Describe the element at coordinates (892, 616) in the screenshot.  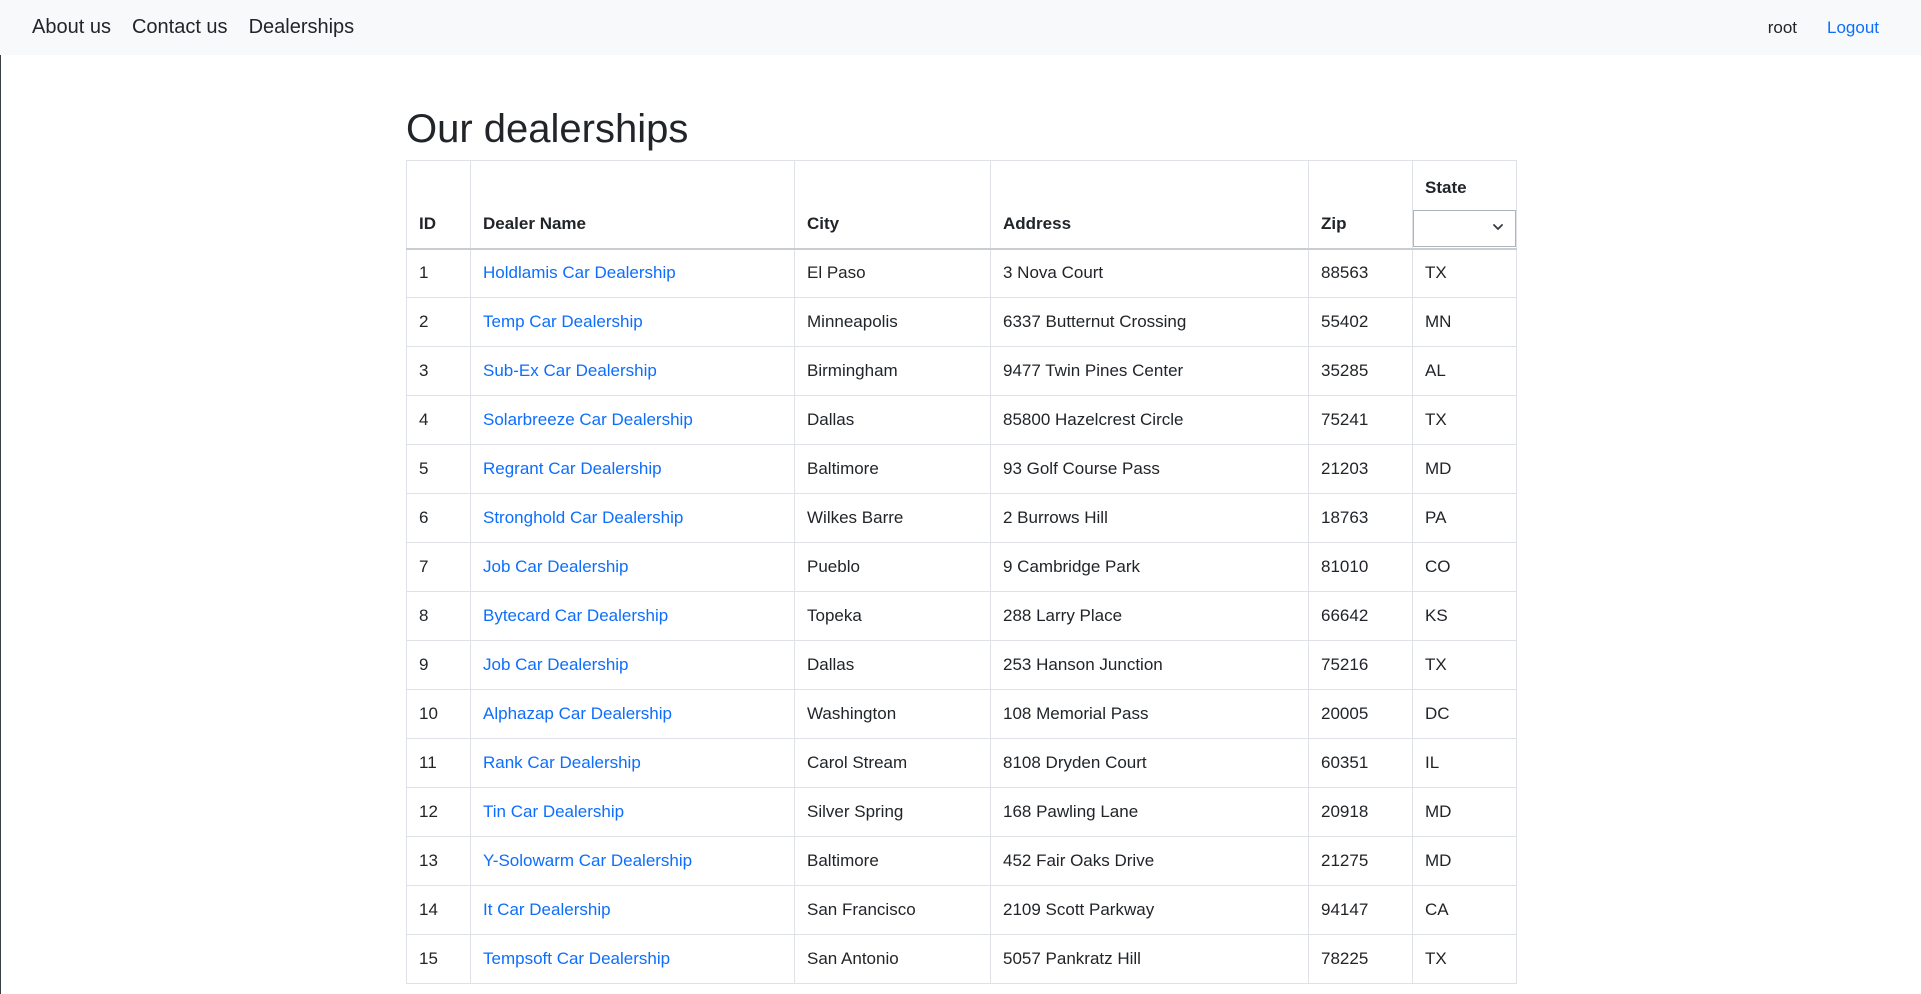
I see `cell-city: Topeka` at that location.